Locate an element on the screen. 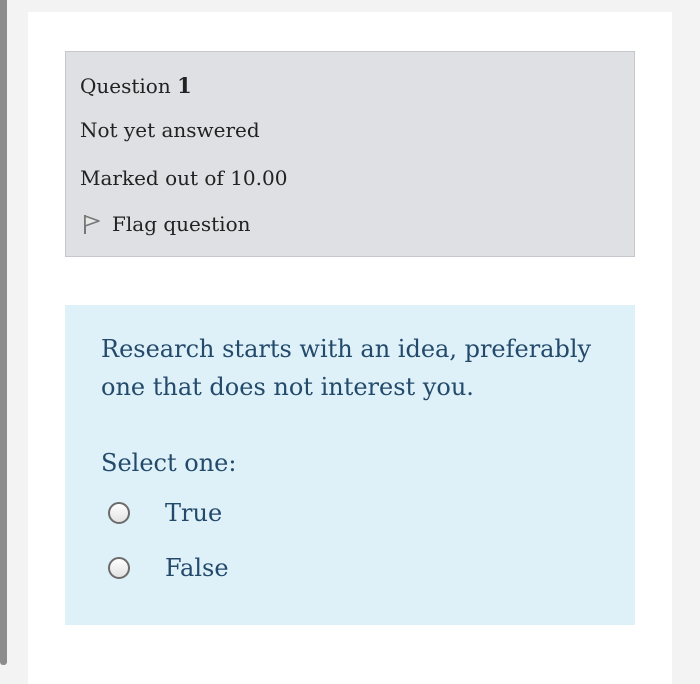  question-heading: Question 1 is located at coordinates (136, 85).